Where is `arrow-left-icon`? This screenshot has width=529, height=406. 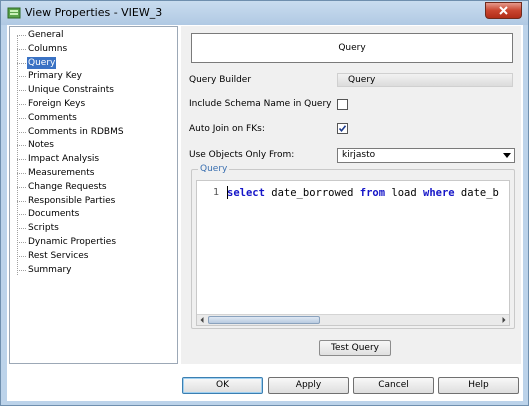 arrow-left-icon is located at coordinates (202, 320).